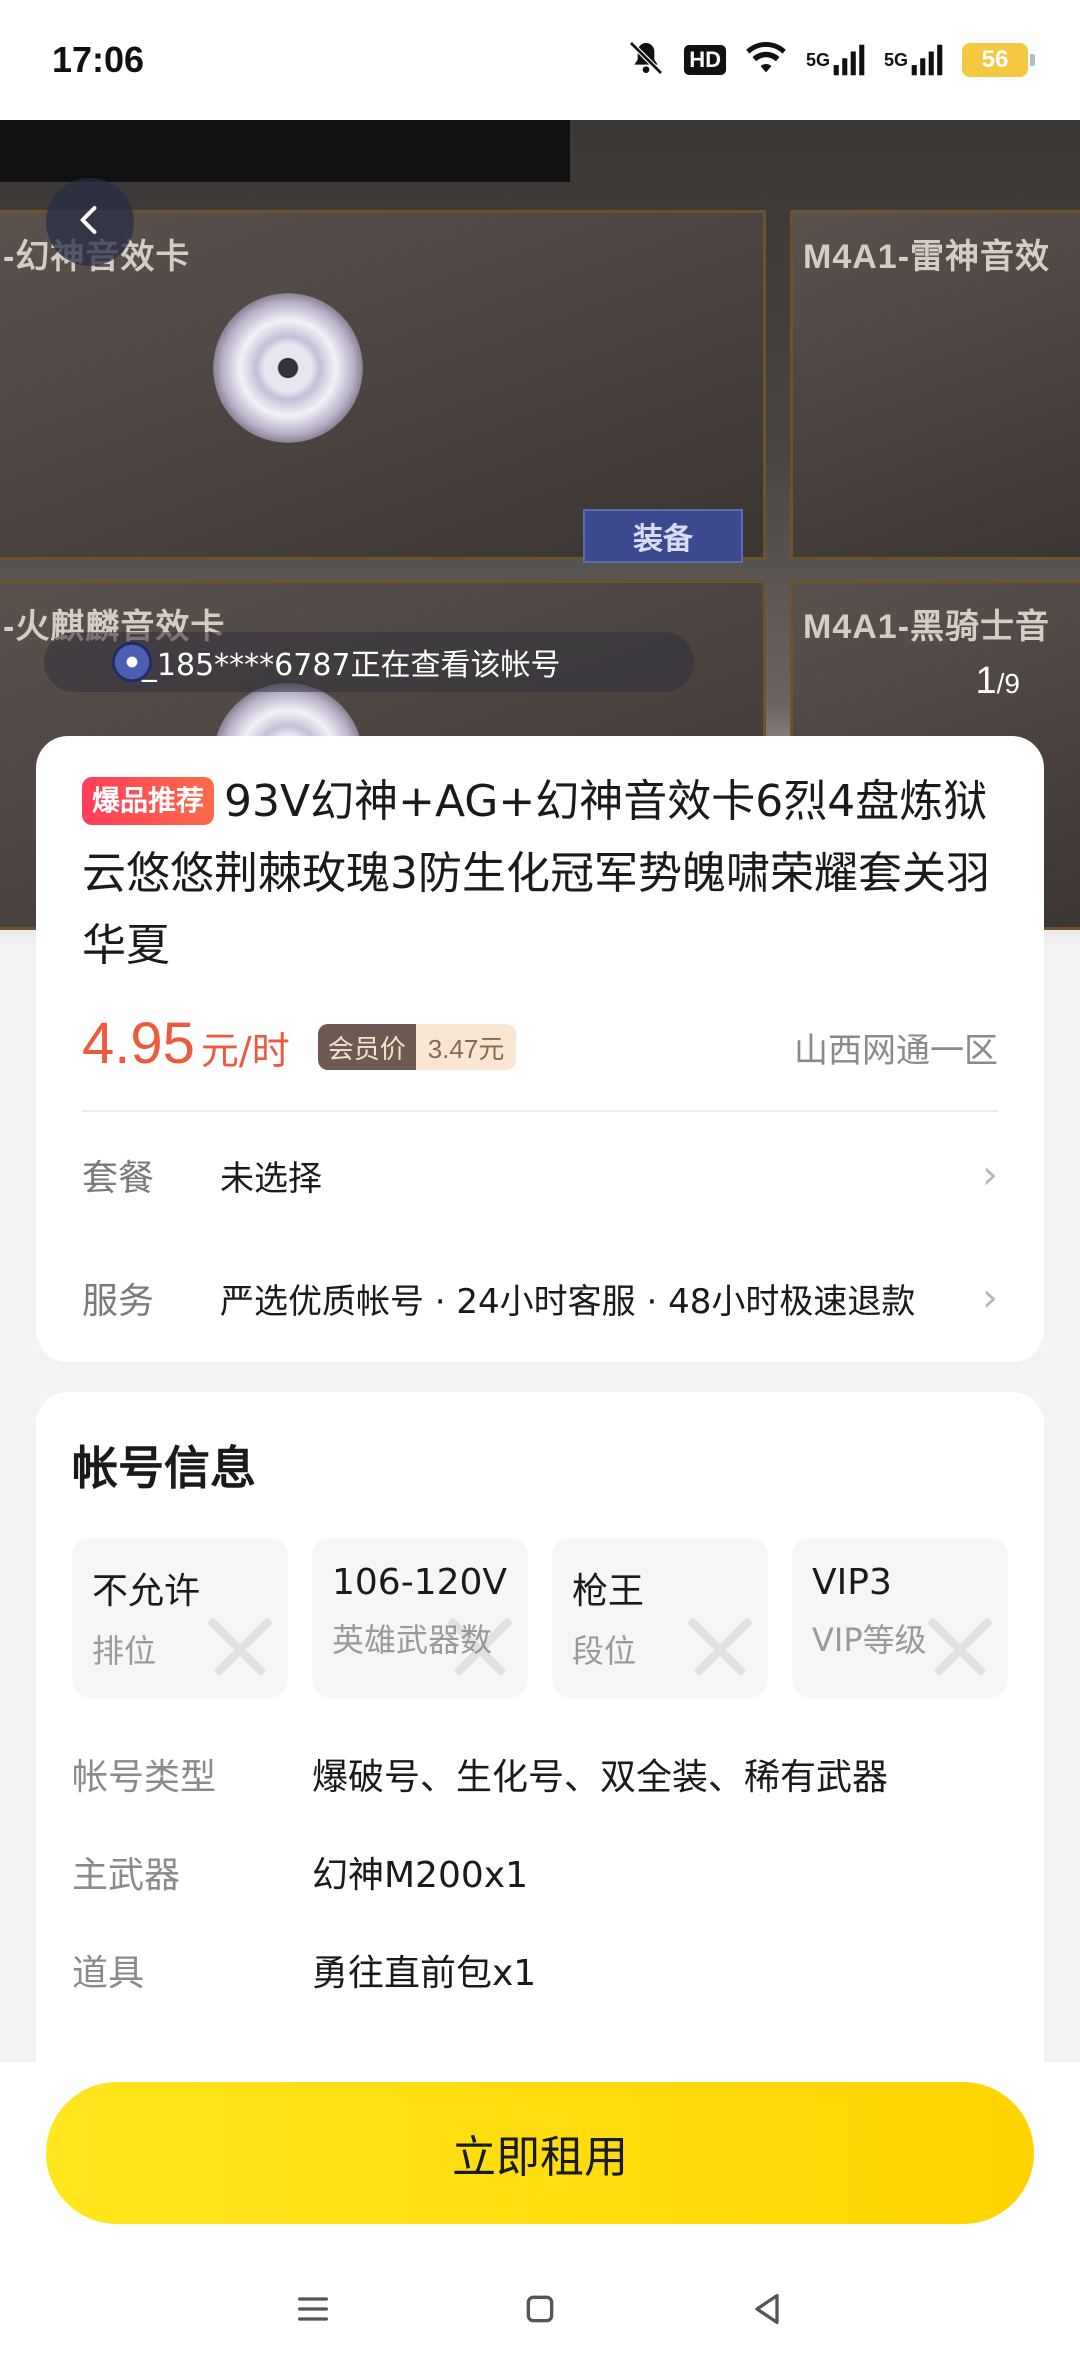  I want to click on viewer-notice: SJ_185****6787正在查看该帐号, so click(369, 662).